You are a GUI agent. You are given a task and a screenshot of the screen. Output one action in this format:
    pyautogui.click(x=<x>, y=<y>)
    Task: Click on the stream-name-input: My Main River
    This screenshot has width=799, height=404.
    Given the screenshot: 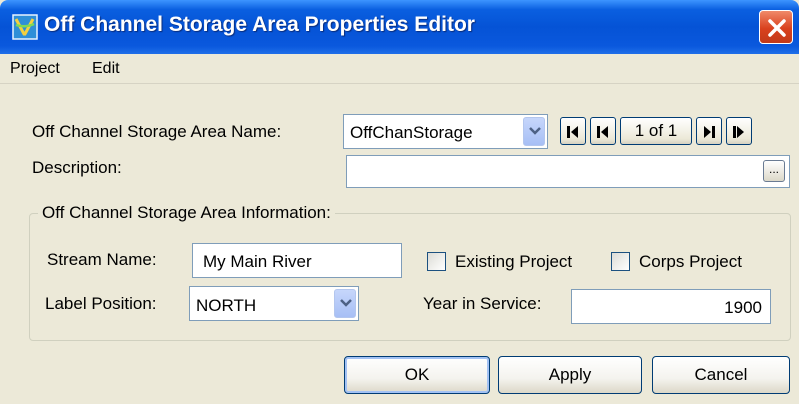 What is the action you would take?
    pyautogui.click(x=297, y=260)
    